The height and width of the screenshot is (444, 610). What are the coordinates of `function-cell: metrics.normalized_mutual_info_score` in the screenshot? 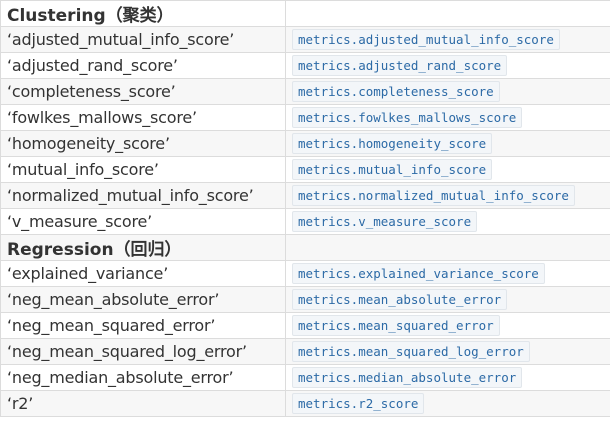 It's located at (447, 195).